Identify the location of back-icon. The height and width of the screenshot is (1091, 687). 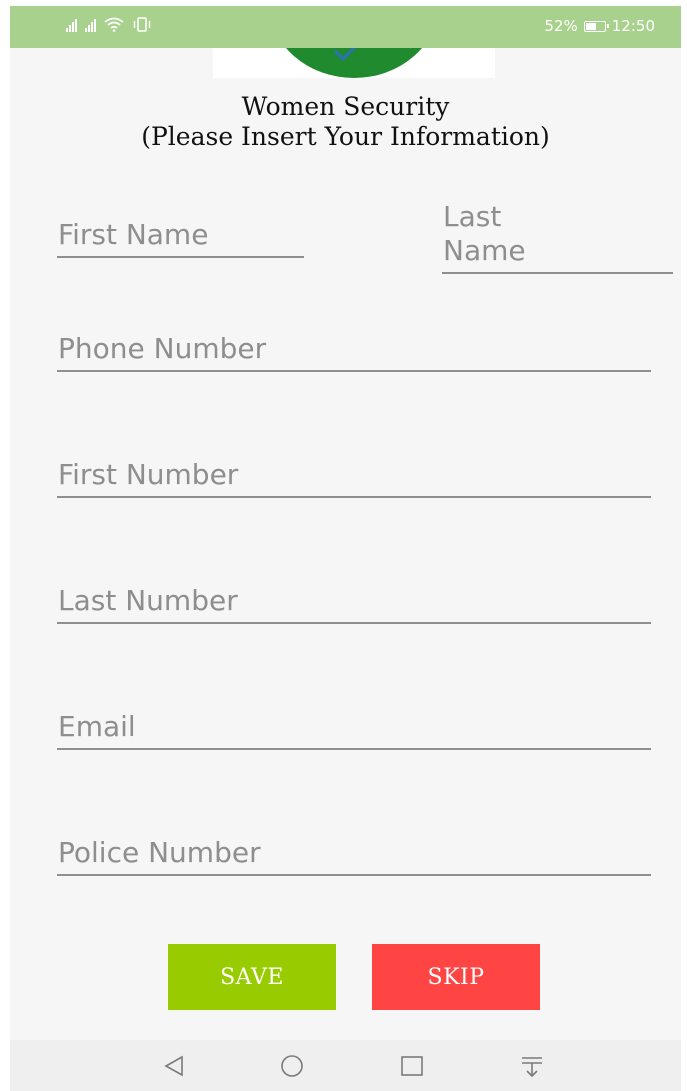
(174, 1066).